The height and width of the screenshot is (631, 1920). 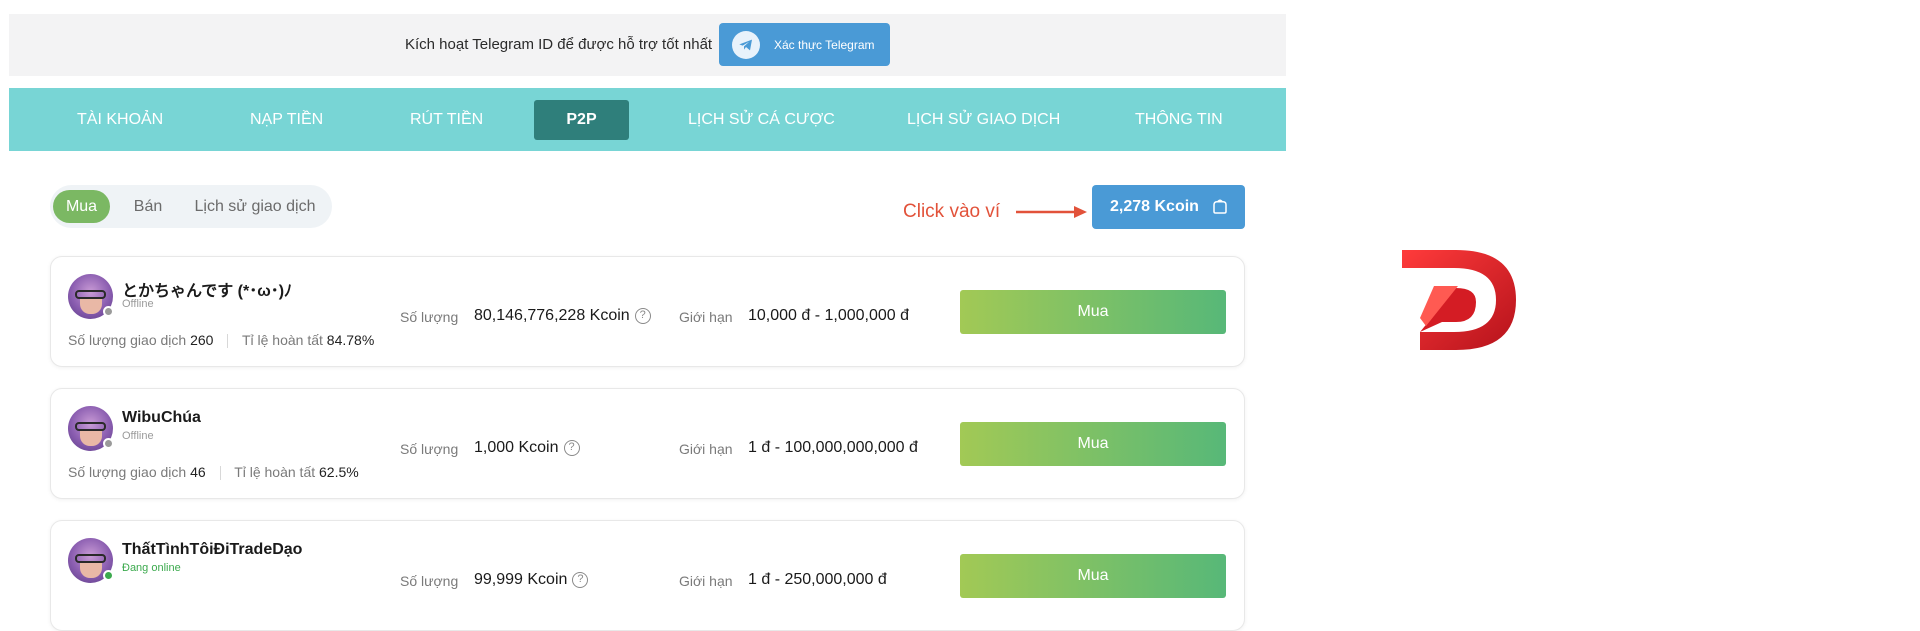 I want to click on tab-transaction-history: Lịch sử giao dịch, so click(x=255, y=206).